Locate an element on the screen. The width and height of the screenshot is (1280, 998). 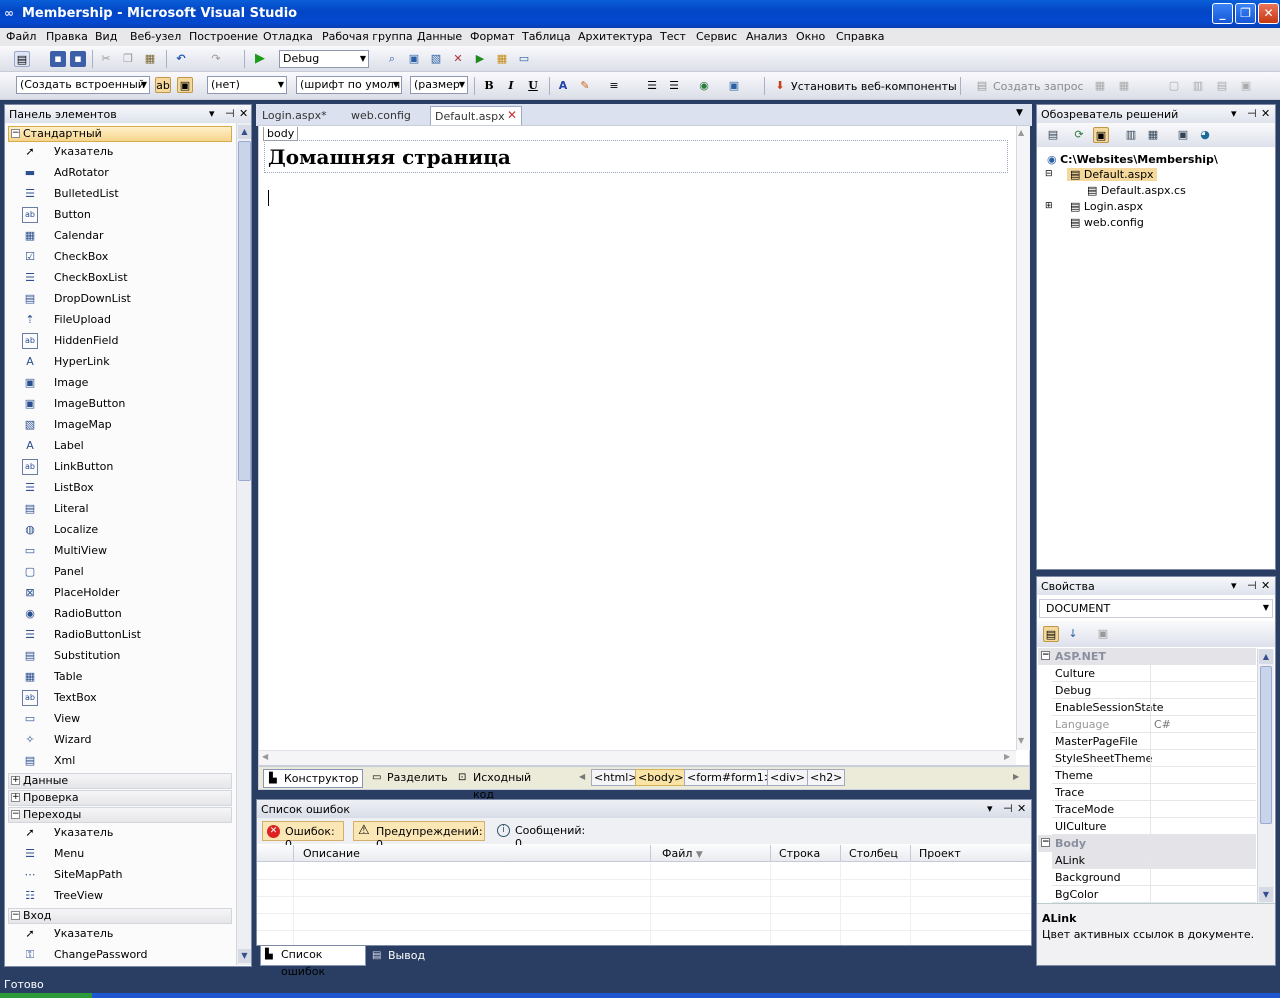
property-row: Theme is located at coordinates (1154, 775).